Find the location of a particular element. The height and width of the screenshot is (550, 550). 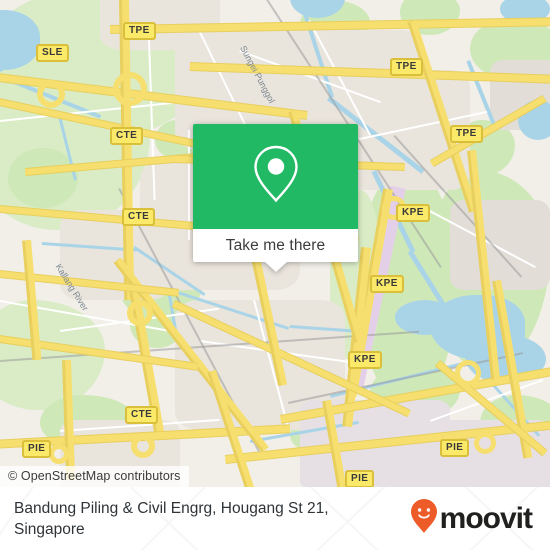

callout-icon-panel is located at coordinates (275, 176).